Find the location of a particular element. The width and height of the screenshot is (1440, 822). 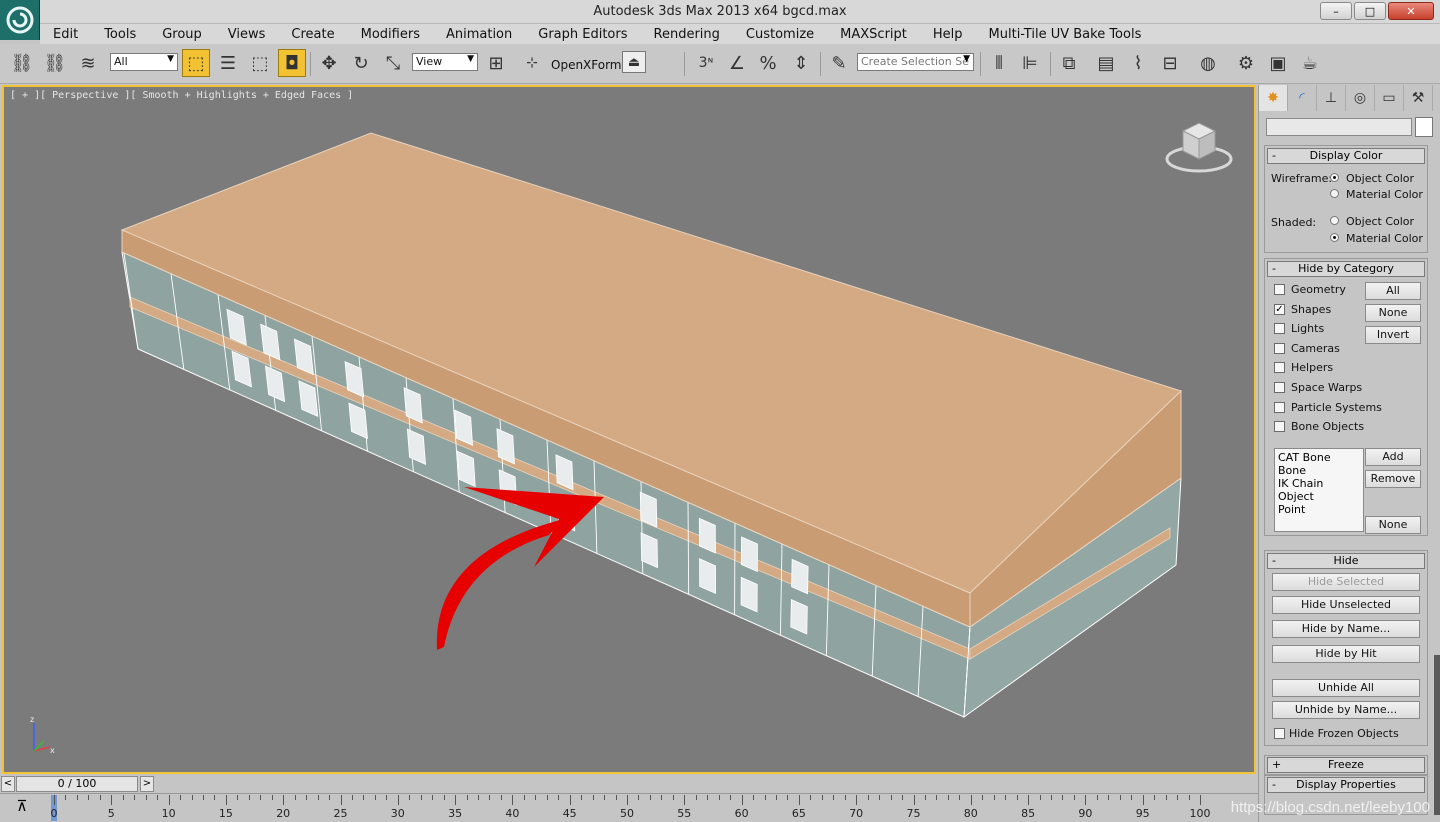

time-slider-thumb: 0 / 100 is located at coordinates (77, 784).